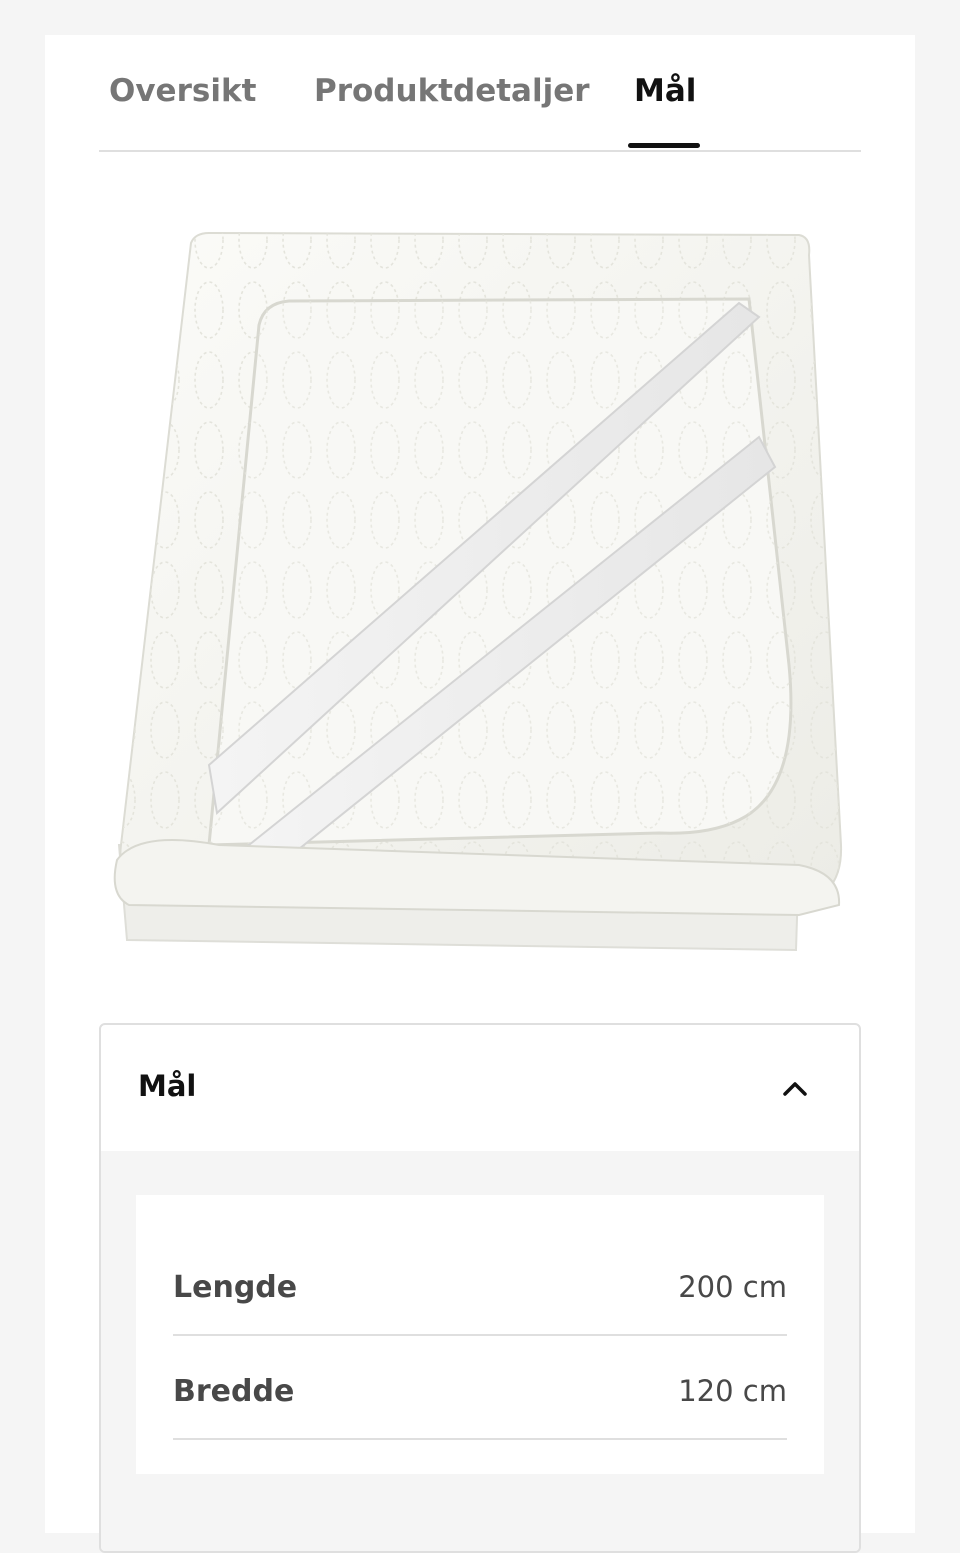 The height and width of the screenshot is (1553, 960). I want to click on active-tab-indicator, so click(664, 145).